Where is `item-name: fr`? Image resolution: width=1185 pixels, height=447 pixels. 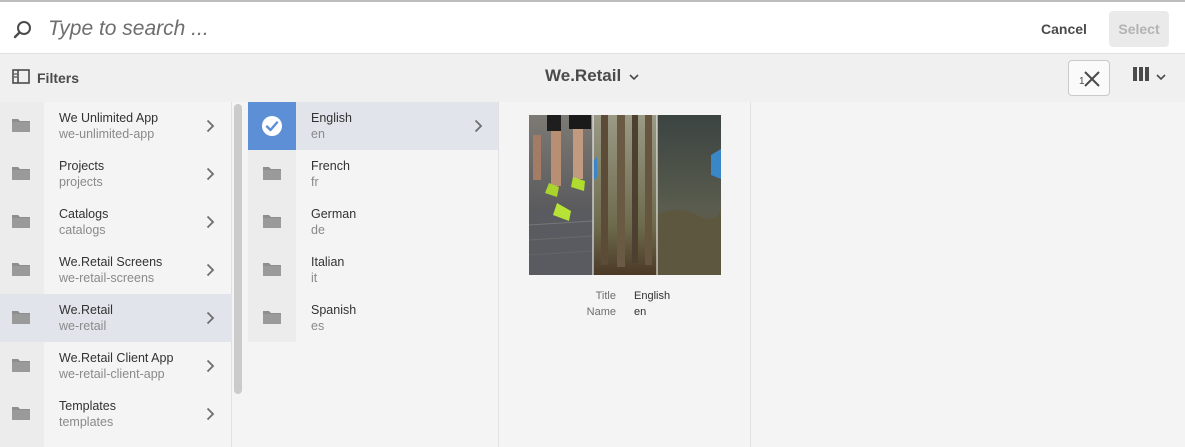 item-name: fr is located at coordinates (315, 182).